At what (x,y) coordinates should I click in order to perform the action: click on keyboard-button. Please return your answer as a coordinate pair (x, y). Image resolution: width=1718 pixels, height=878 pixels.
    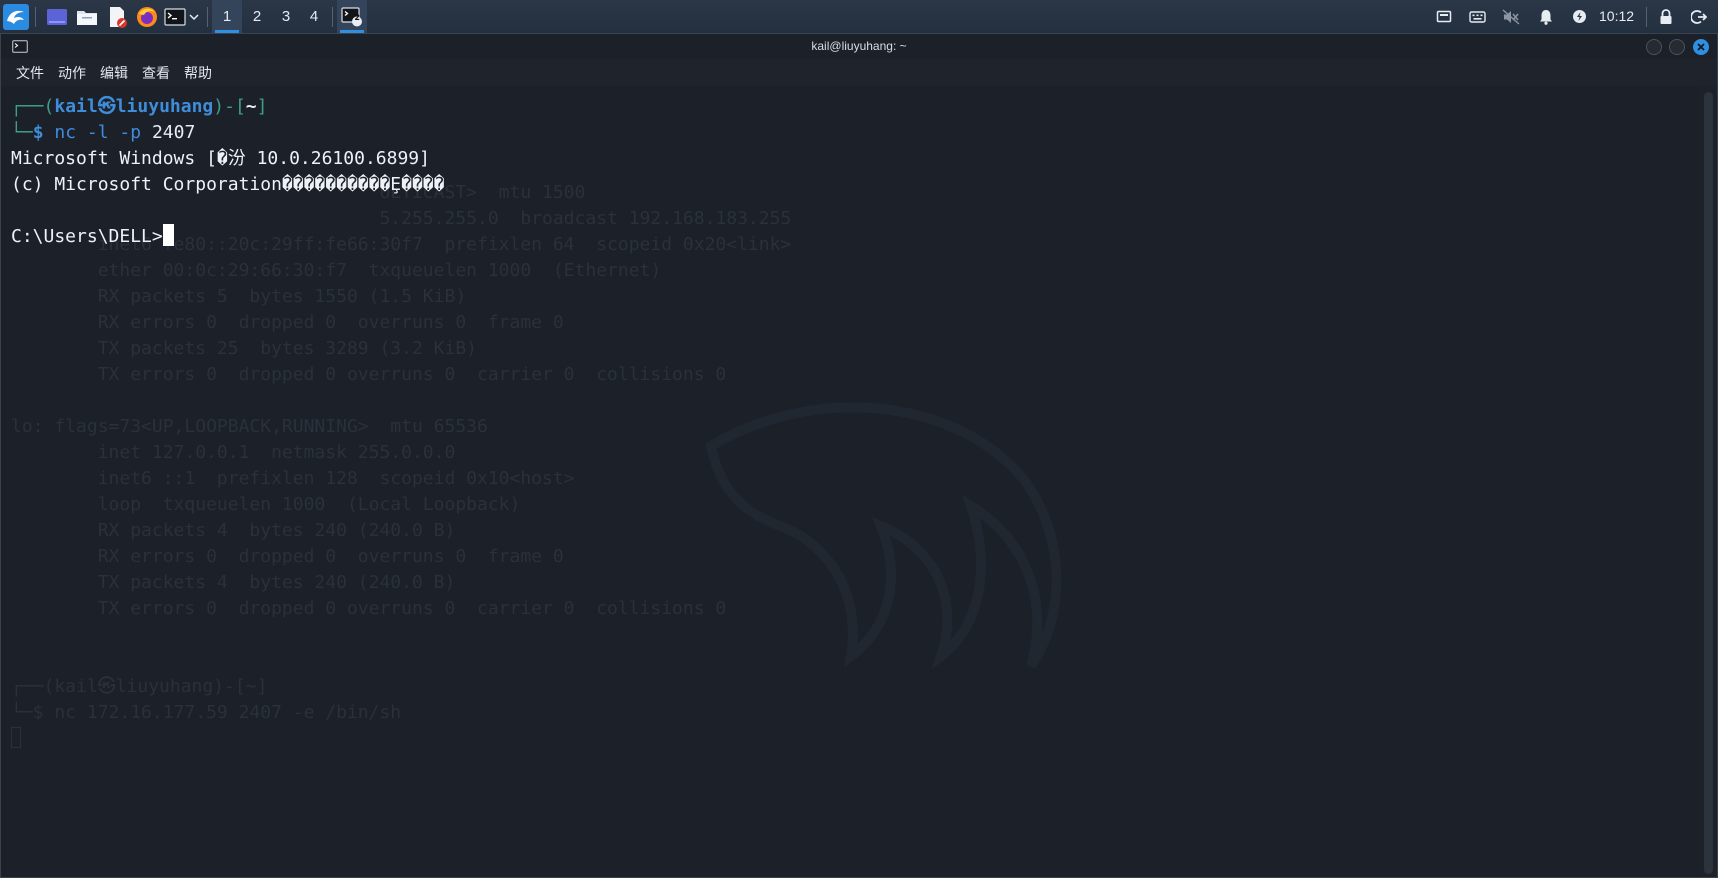
    Looking at the image, I should click on (1477, 16).